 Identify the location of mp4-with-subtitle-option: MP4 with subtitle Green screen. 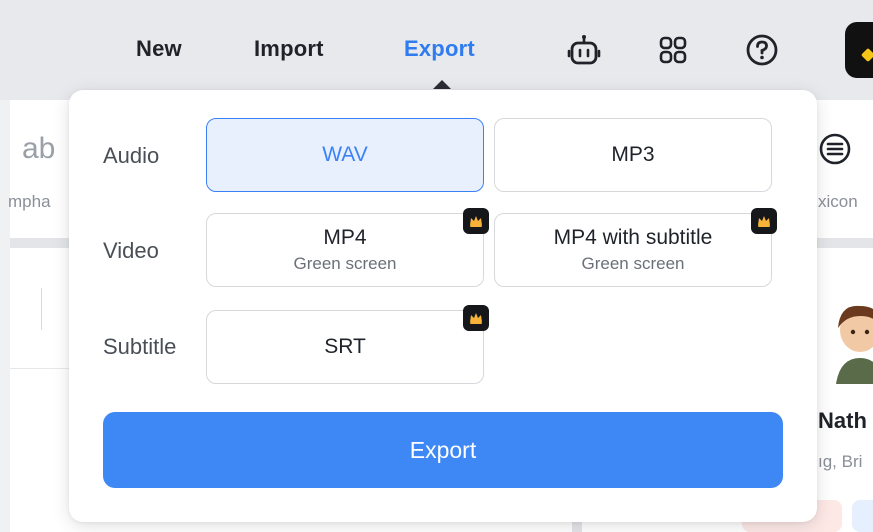
(635, 247).